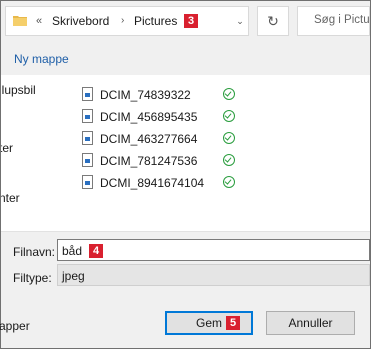 Image resolution: width=371 pixels, height=349 pixels. Describe the element at coordinates (32, 278) in the screenshot. I see `filetype-label: Filtype:` at that location.